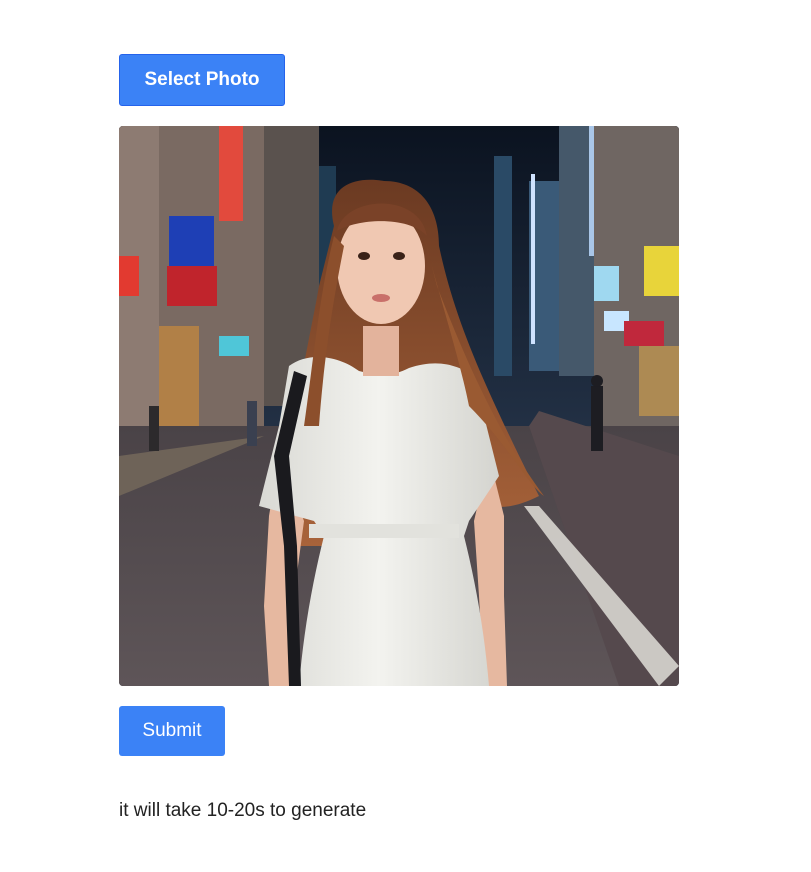  Describe the element at coordinates (243, 810) in the screenshot. I see `generation-time-note: it will take 10-20s to generate` at that location.